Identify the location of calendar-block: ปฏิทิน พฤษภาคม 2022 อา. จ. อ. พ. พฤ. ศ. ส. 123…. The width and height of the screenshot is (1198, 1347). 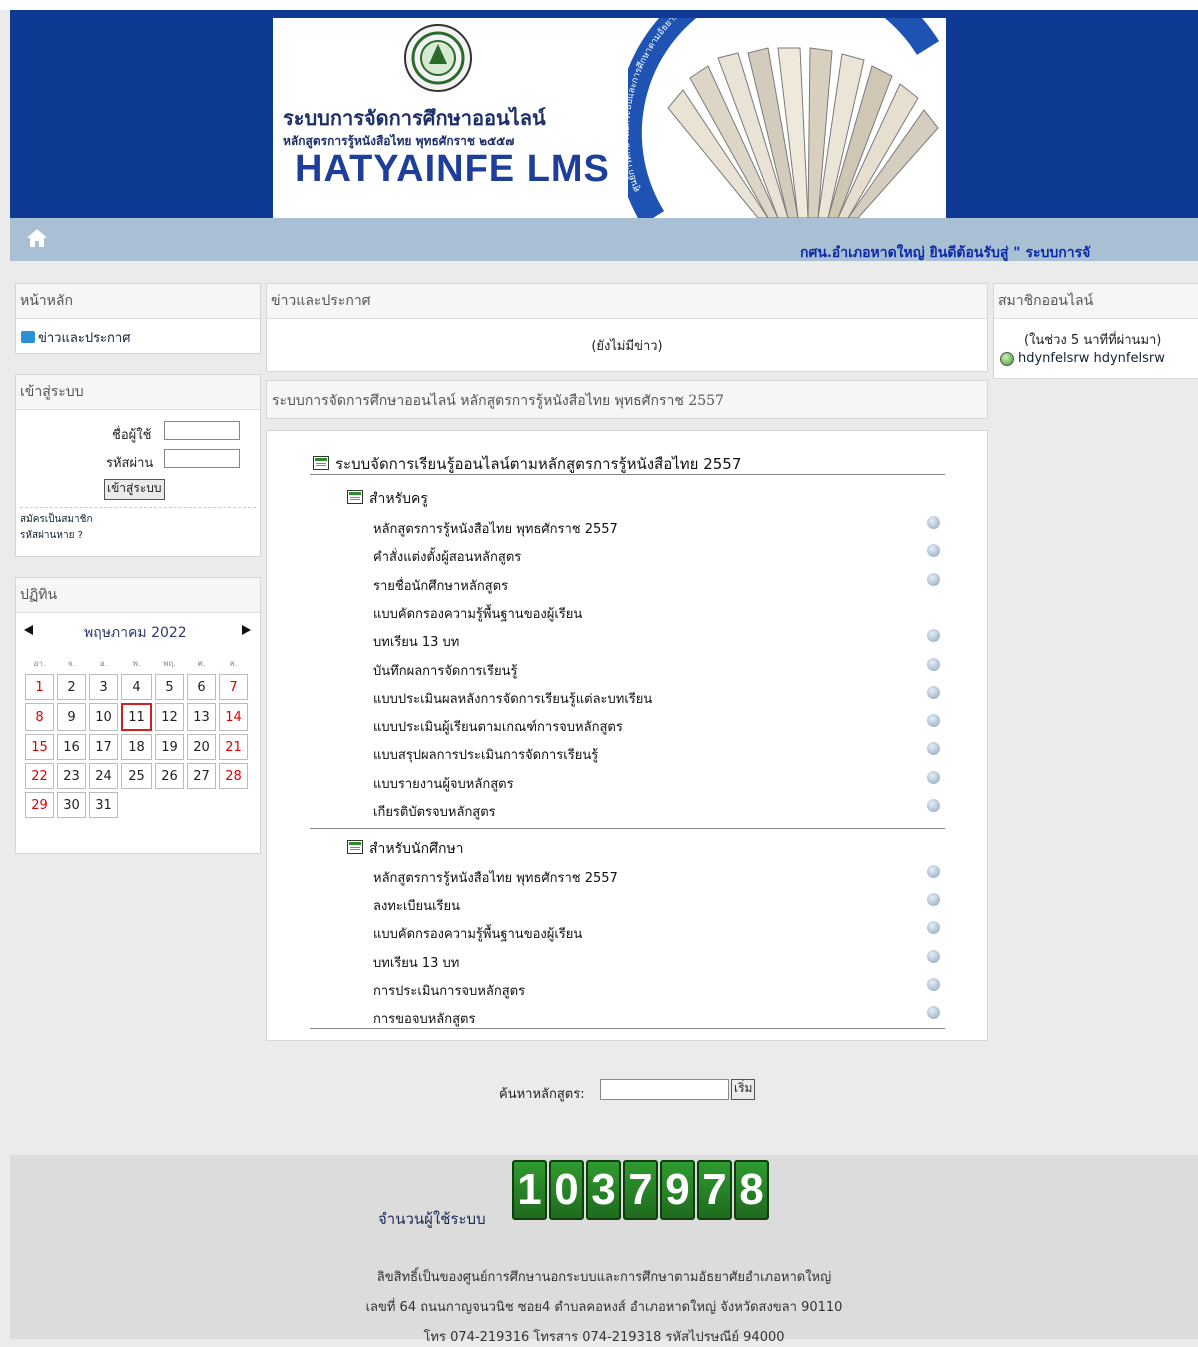
(138, 715).